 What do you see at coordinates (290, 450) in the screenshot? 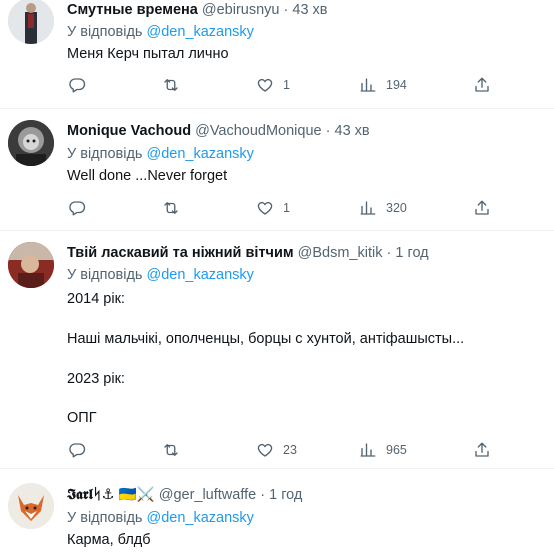
I see `like-count: 23` at bounding box center [290, 450].